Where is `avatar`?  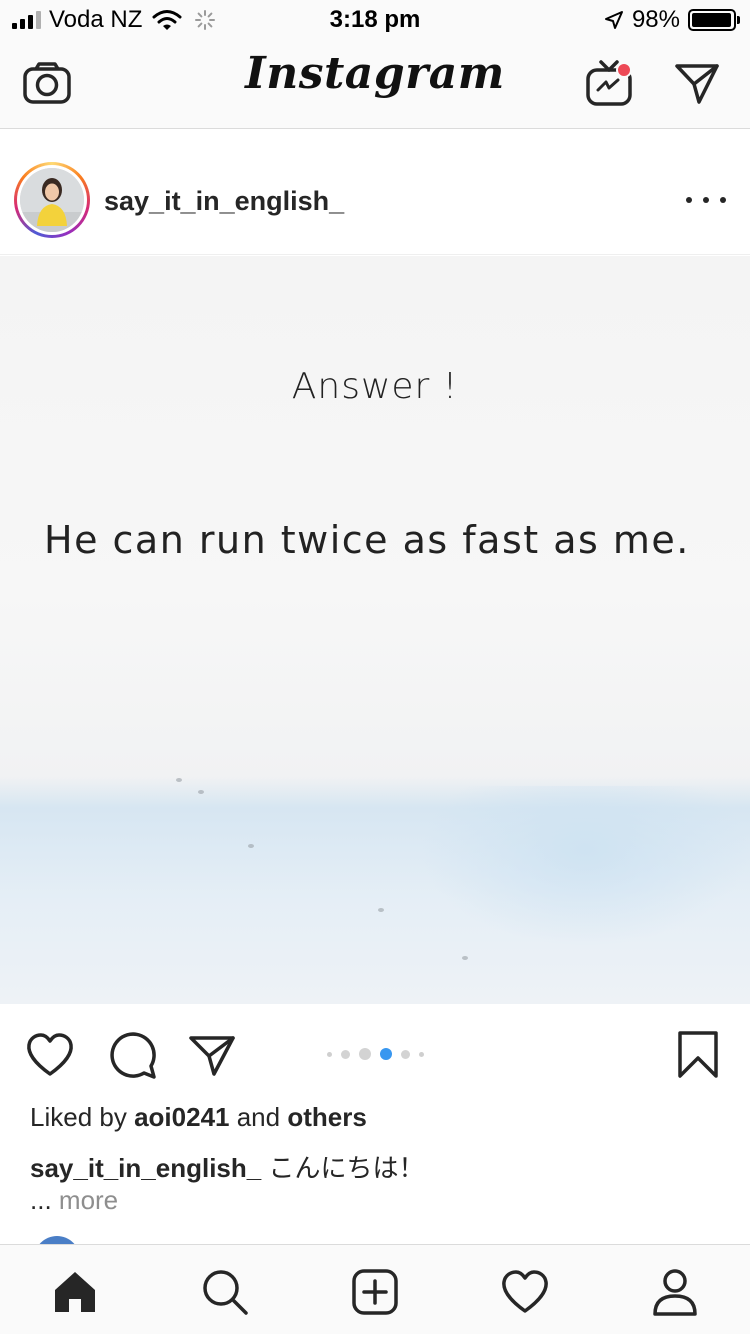 avatar is located at coordinates (52, 200).